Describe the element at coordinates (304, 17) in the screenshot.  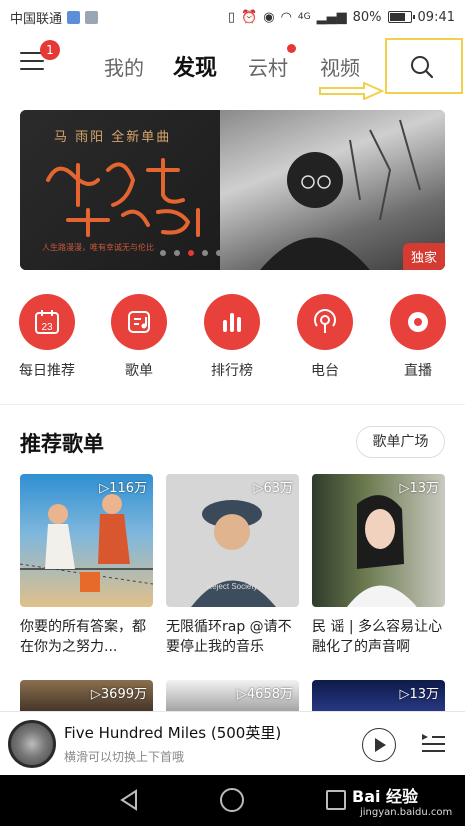
I see `network-label: 4G` at that location.